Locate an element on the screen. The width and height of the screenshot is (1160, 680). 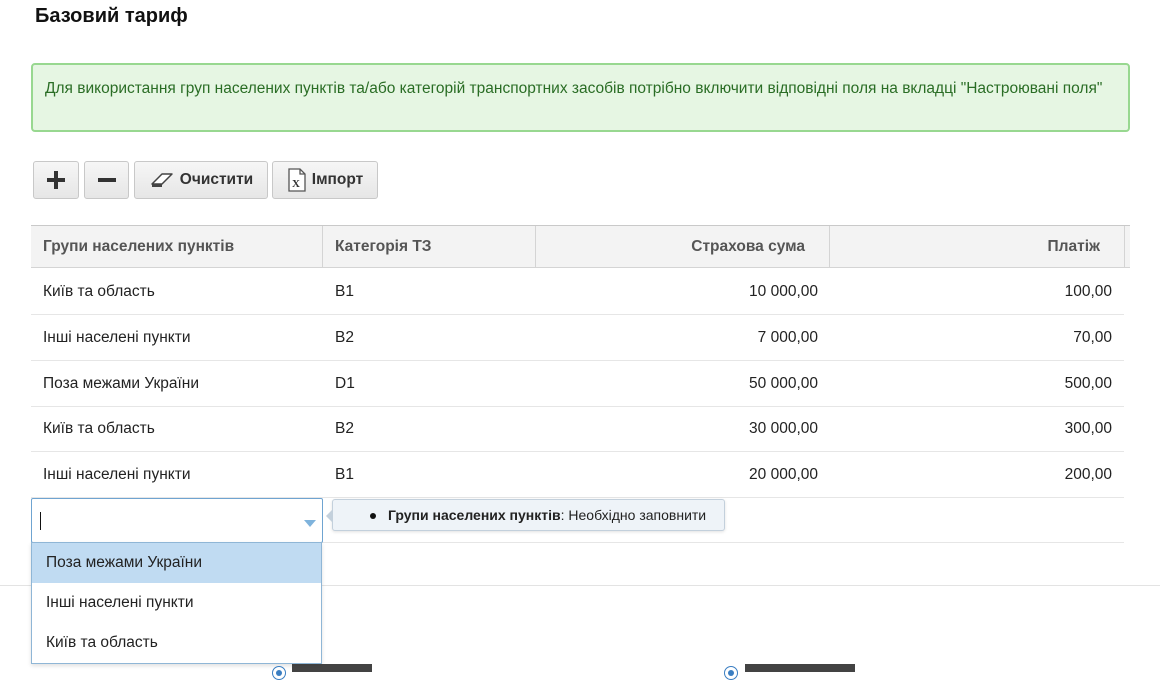
table-row: Київ та область B1 10 000,00 100,00 is located at coordinates (577, 292).